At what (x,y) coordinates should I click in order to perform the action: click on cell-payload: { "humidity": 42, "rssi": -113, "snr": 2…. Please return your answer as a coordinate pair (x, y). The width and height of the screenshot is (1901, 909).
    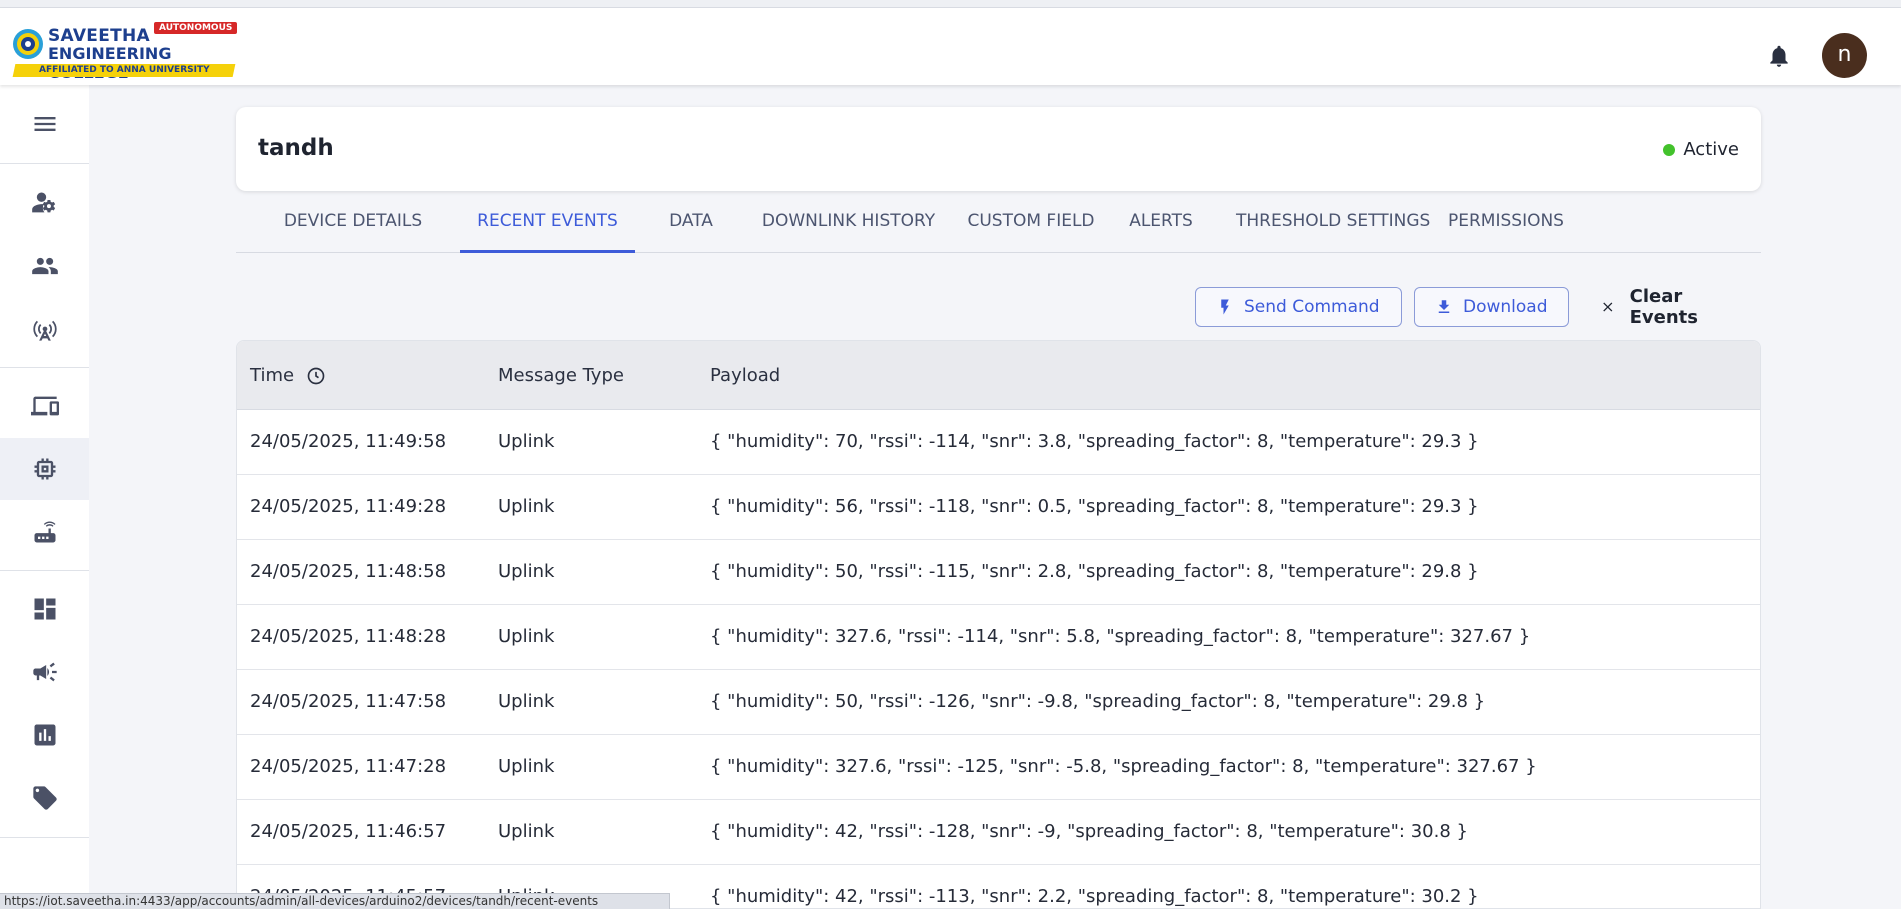
    Looking at the image, I should click on (1094, 896).